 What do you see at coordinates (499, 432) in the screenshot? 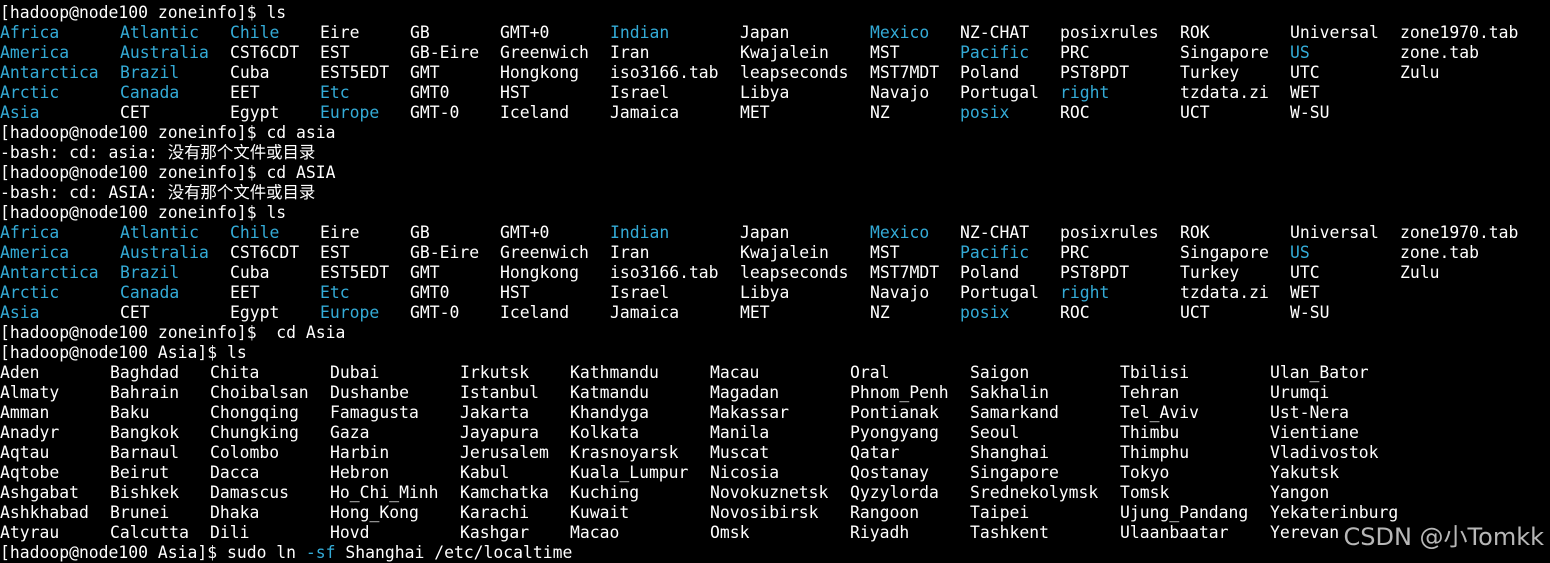
I see `file-entry-jayapura: Jayapura` at bounding box center [499, 432].